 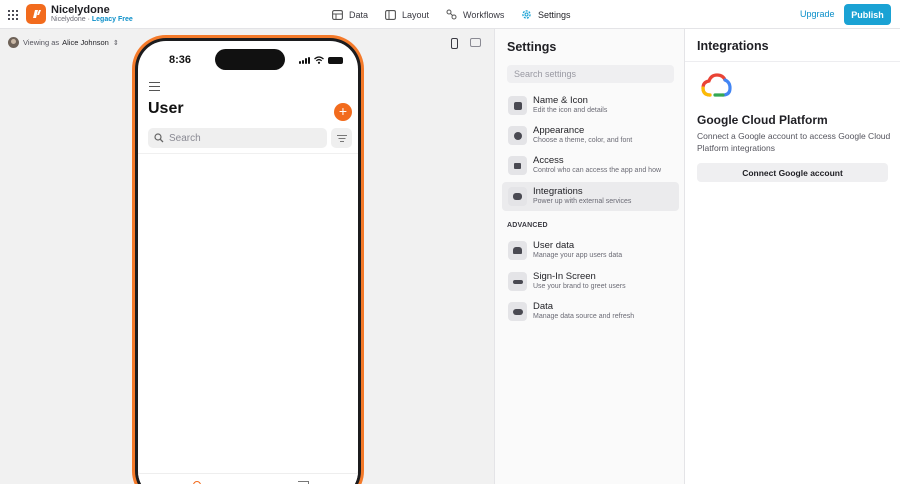 What do you see at coordinates (583, 140) in the screenshot?
I see `settings-item-desc: Choose a theme, color, and font` at bounding box center [583, 140].